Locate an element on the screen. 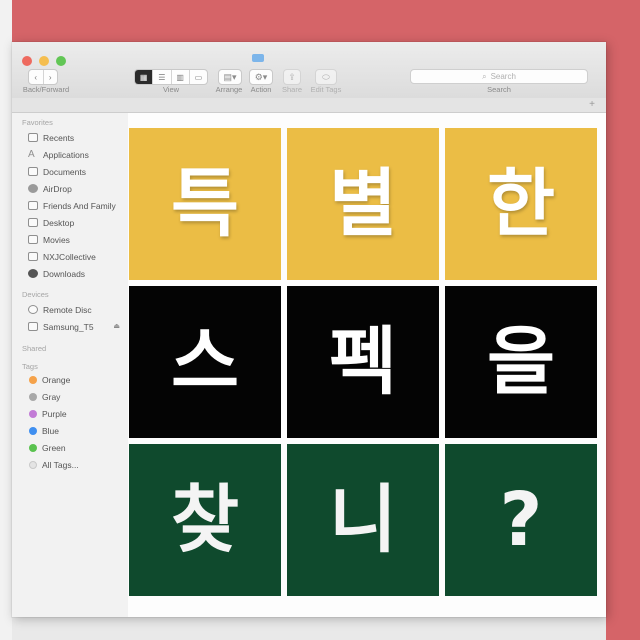 The width and height of the screenshot is (640, 640). column-view-icon: ▥ is located at coordinates (181, 77).